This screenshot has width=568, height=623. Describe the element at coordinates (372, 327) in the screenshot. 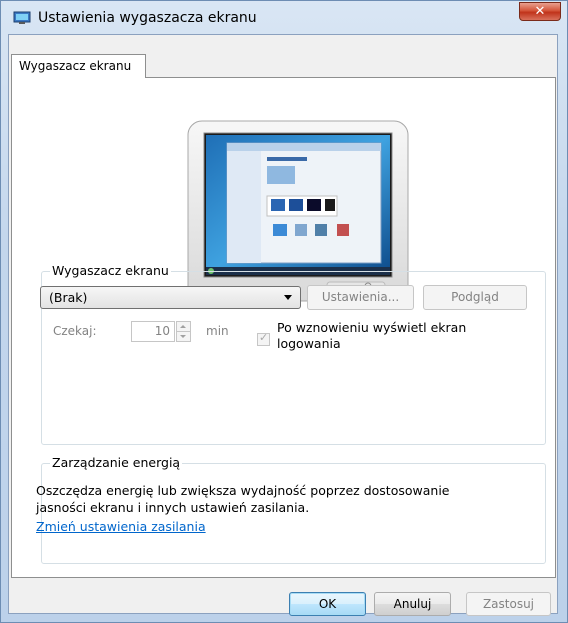

I see `resume-logon-label-line1: Po wznowieniu wyświetl ekran` at that location.